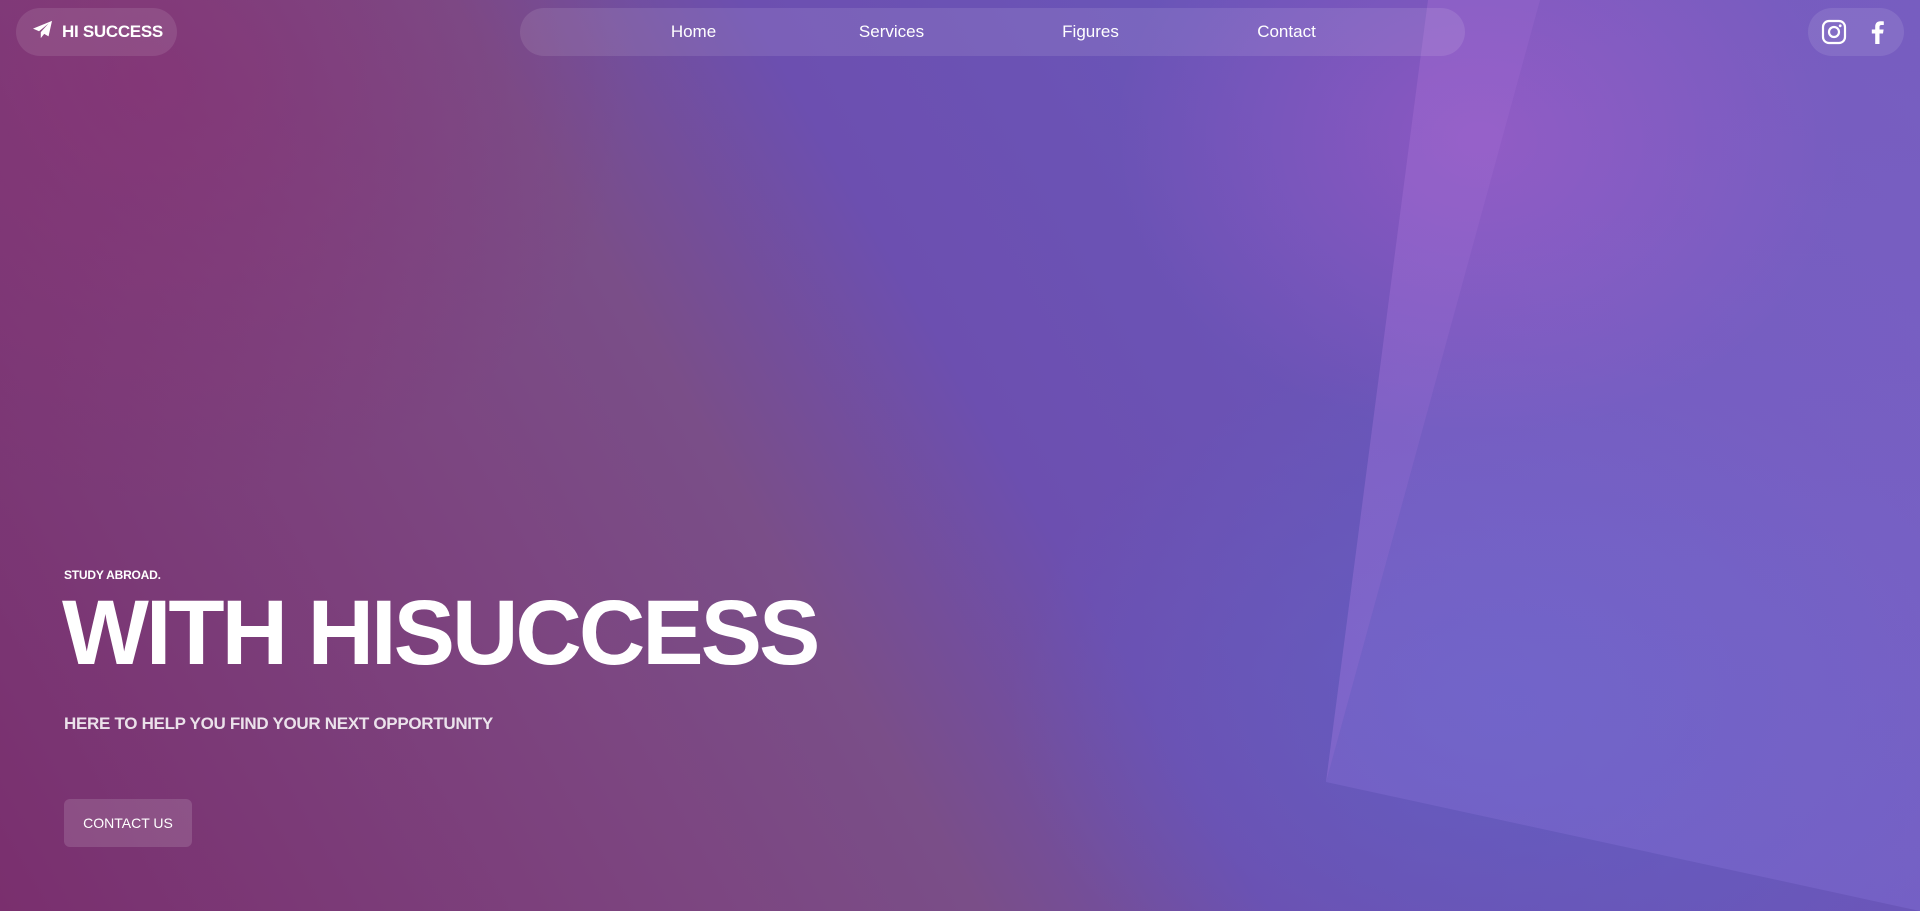 The width and height of the screenshot is (1920, 911). What do you see at coordinates (1287, 32) in the screenshot?
I see `nav-contact-link: Contact` at bounding box center [1287, 32].